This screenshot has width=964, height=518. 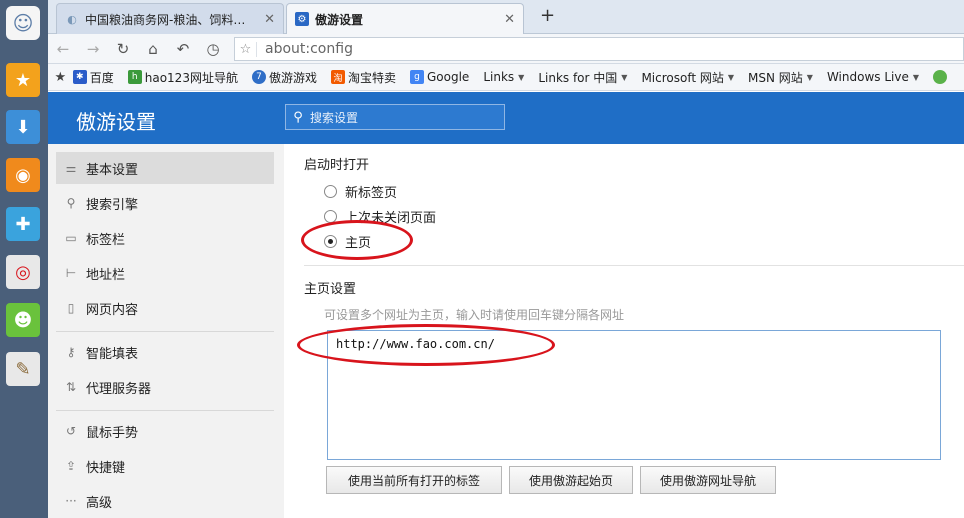 I want to click on gamepad-icon: ✚, so click(x=23, y=224).